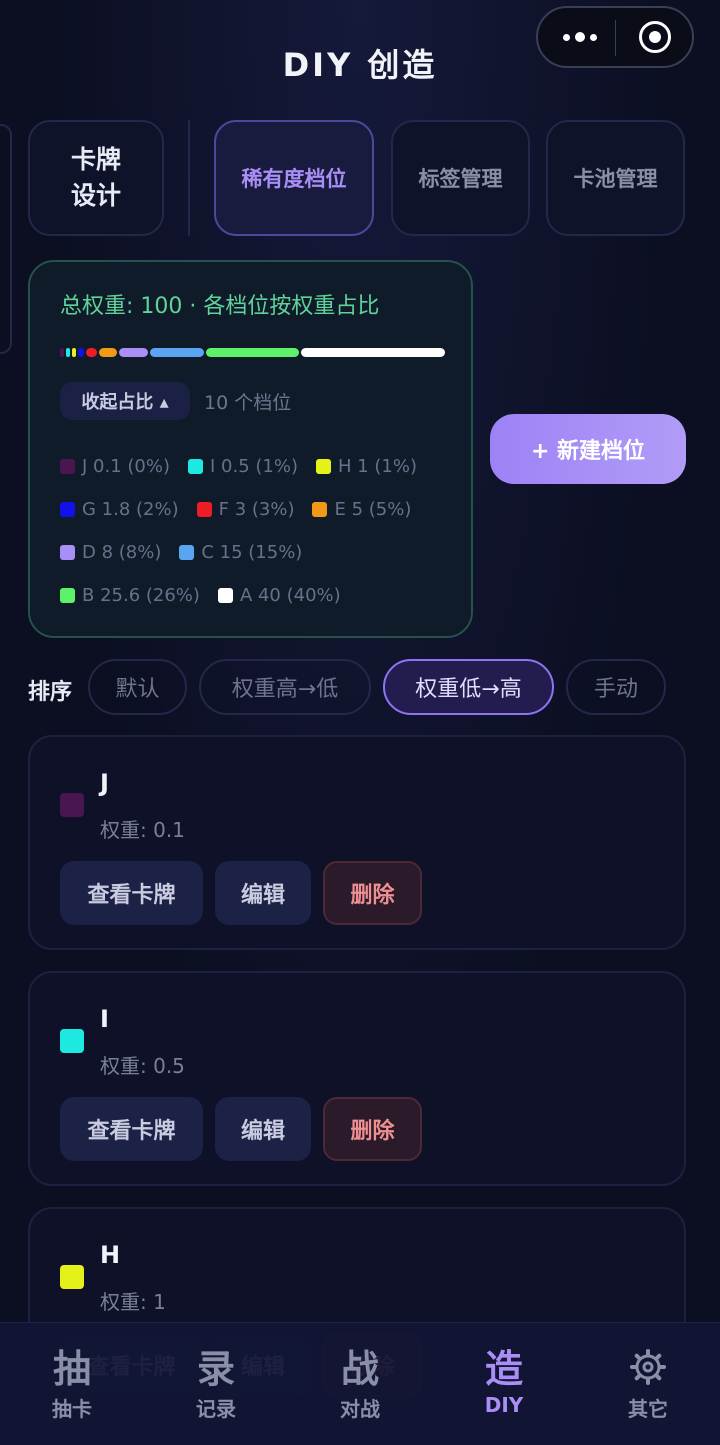 The image size is (720, 1445). I want to click on nav-records: 录 记录, so click(216, 1384).